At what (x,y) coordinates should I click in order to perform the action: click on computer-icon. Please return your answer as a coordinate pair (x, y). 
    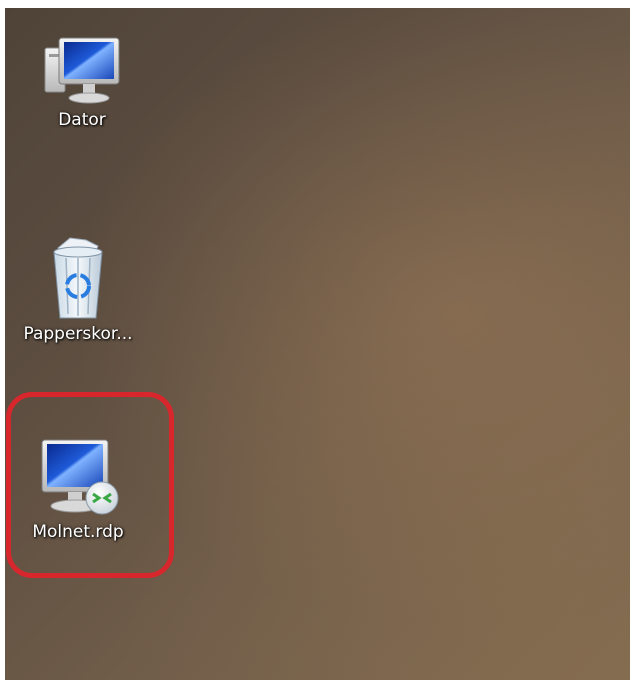
    Looking at the image, I should click on (82, 70).